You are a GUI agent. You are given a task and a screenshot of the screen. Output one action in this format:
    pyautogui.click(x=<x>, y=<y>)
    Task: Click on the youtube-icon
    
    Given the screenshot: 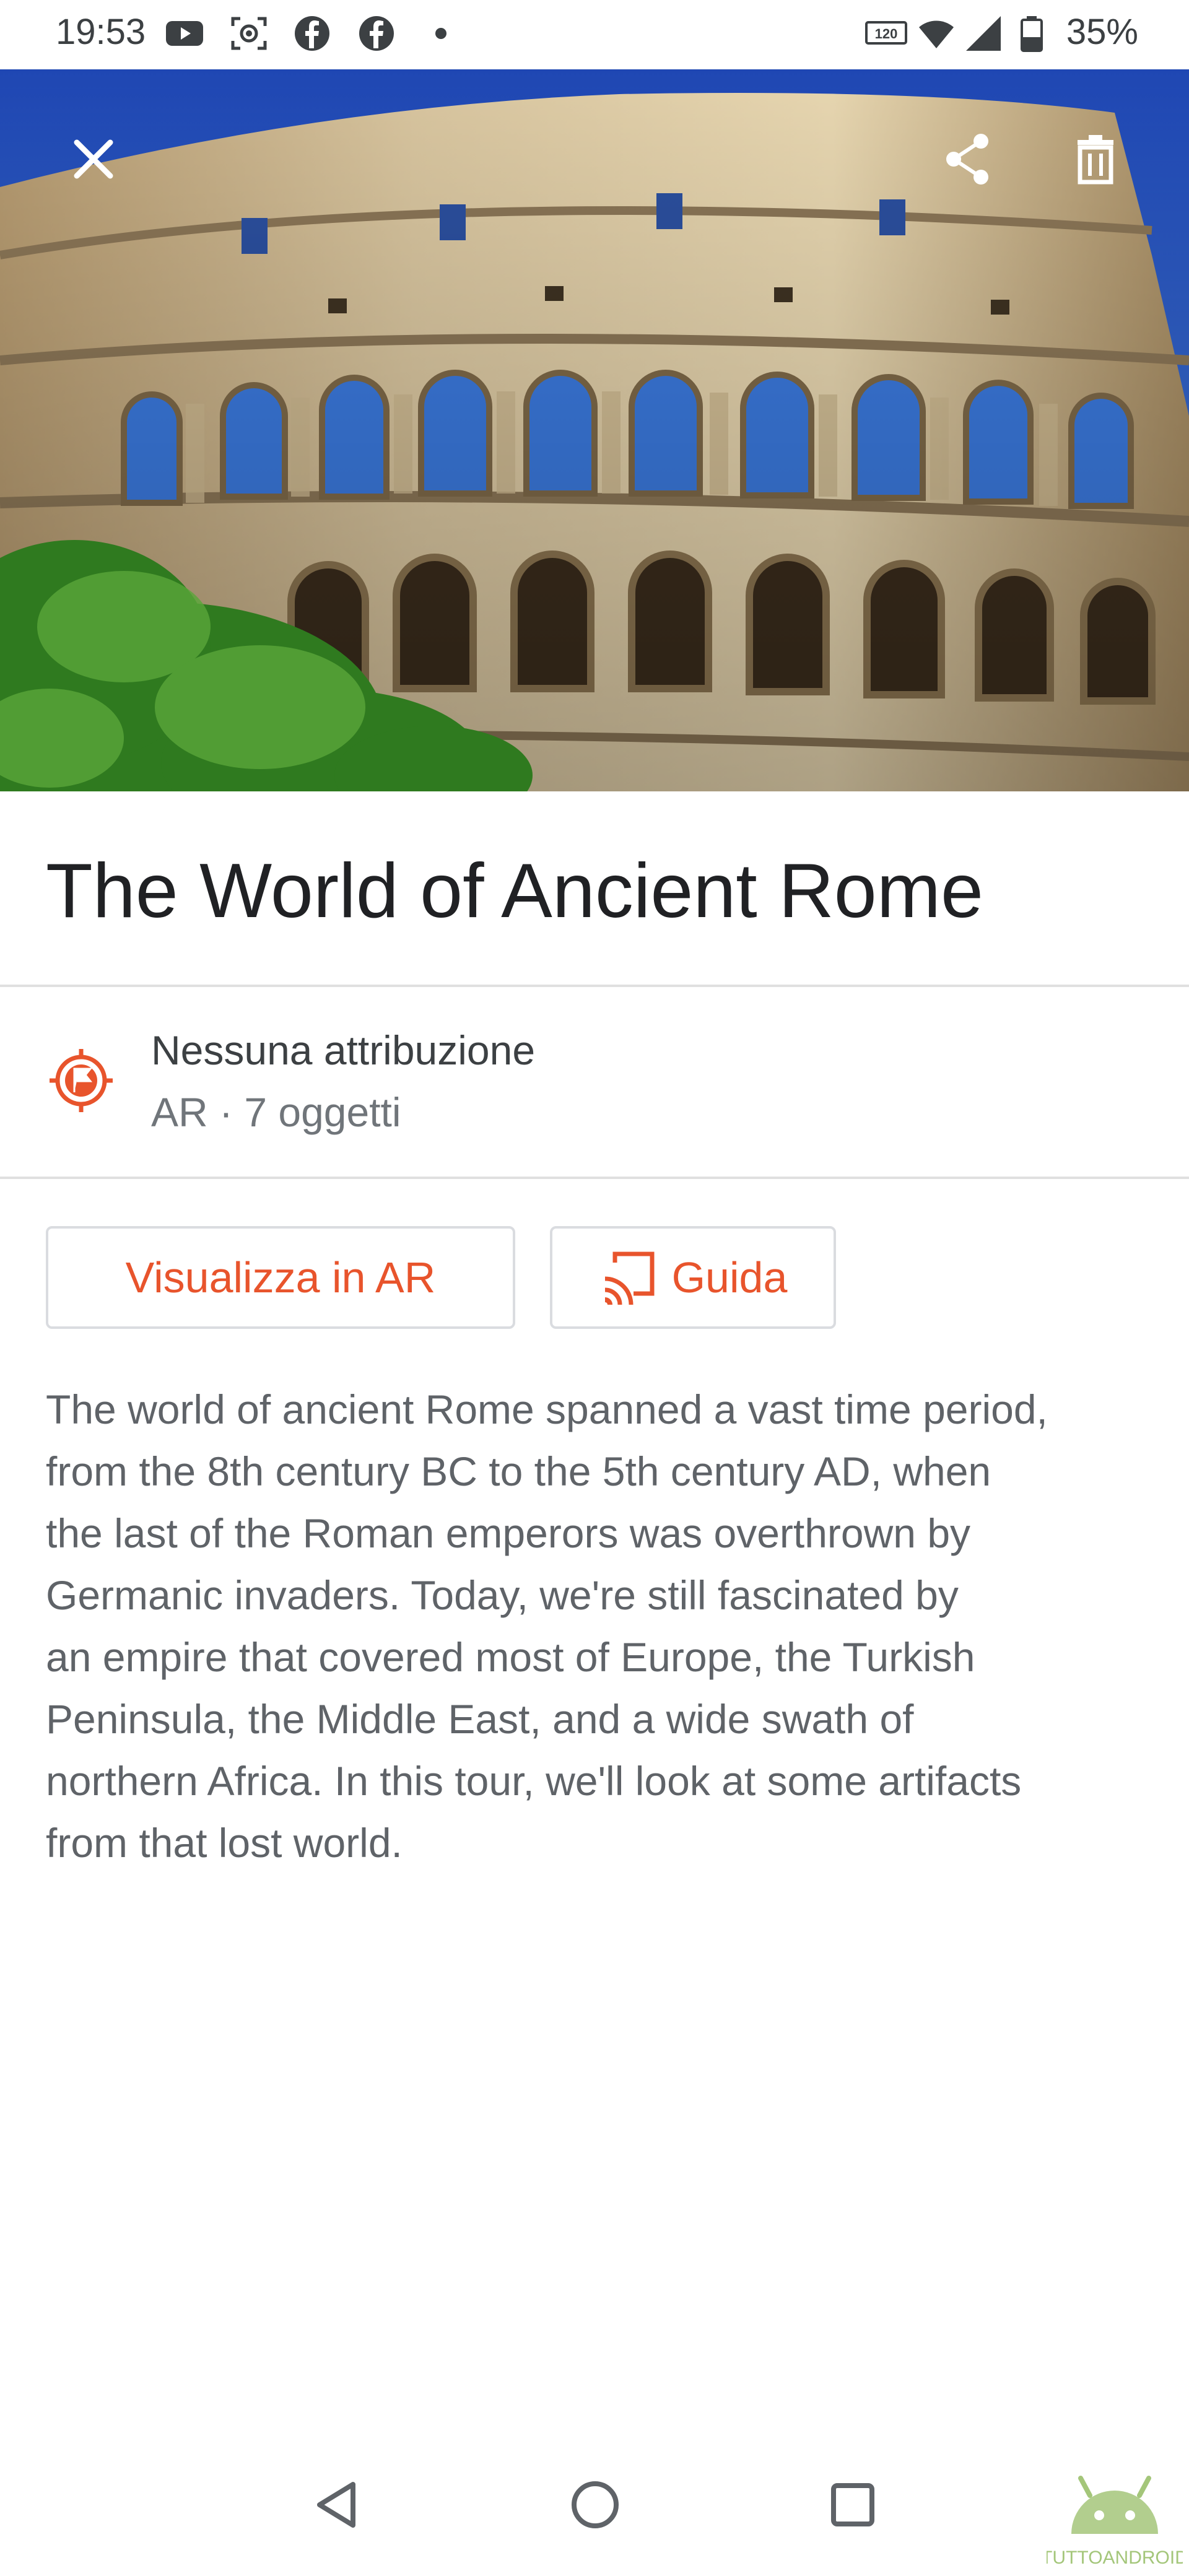 What is the action you would take?
    pyautogui.click(x=184, y=33)
    